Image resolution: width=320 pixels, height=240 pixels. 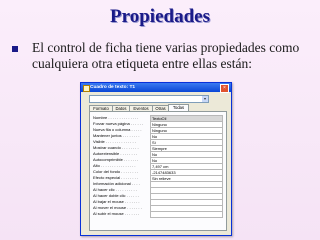 I want to click on textbox-icon, so click(x=86, y=88).